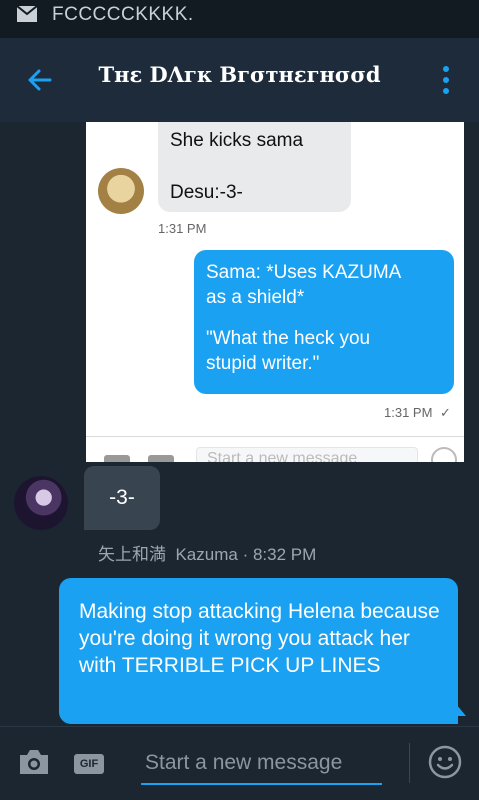 Image resolution: width=479 pixels, height=800 pixels. I want to click on attachment-timestamp: 1:31 PM ✓, so click(417, 413).